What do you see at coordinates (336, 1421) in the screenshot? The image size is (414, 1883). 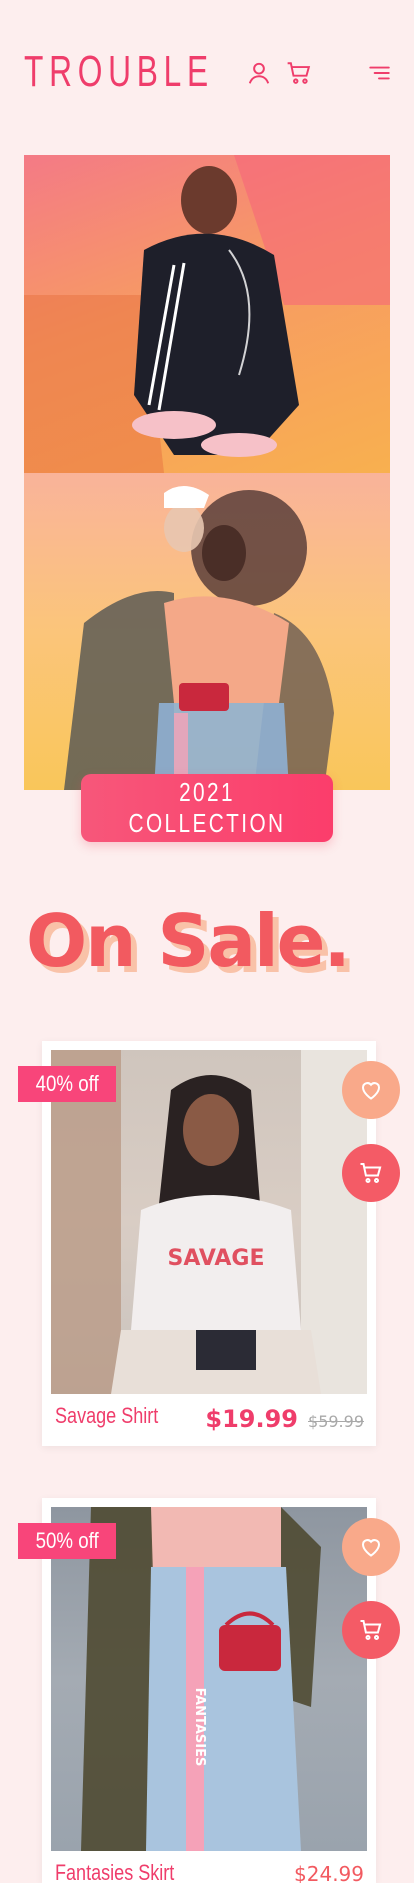 I see `product-old-price: $59.99` at bounding box center [336, 1421].